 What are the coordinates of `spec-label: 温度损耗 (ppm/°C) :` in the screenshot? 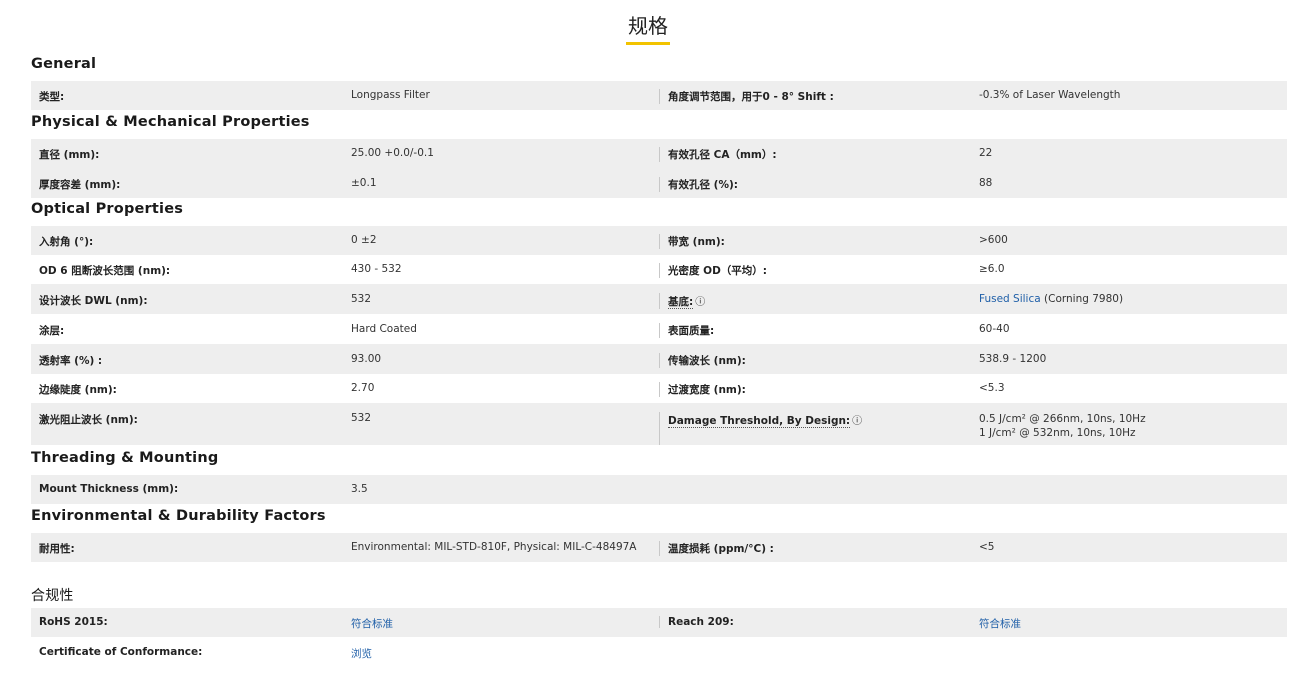 It's located at (815, 548).